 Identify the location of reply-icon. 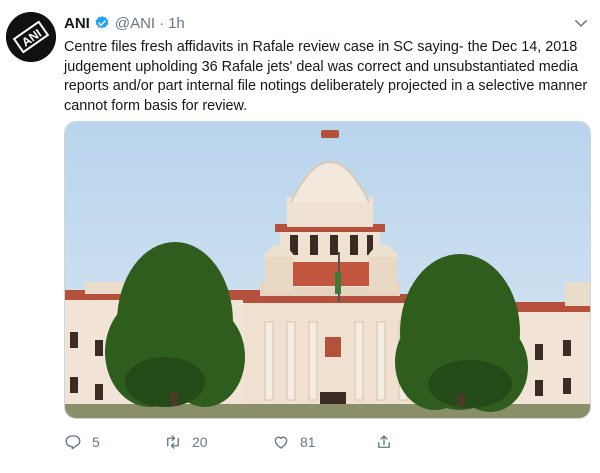
(73, 442).